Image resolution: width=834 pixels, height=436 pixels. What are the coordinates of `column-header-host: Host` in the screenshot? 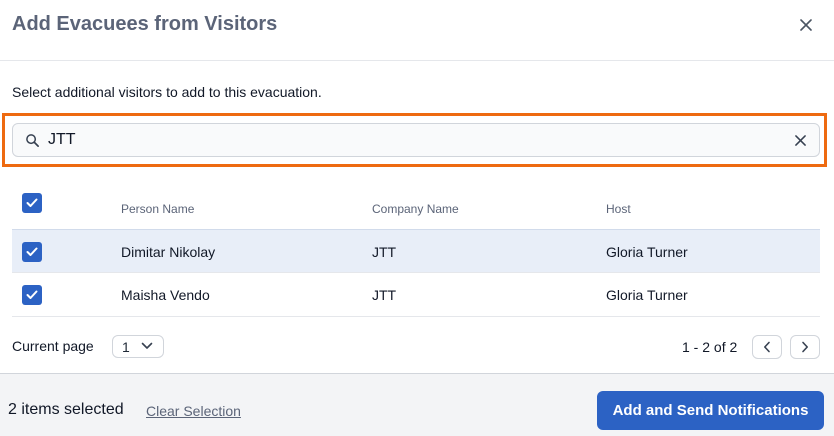 It's located at (618, 209).